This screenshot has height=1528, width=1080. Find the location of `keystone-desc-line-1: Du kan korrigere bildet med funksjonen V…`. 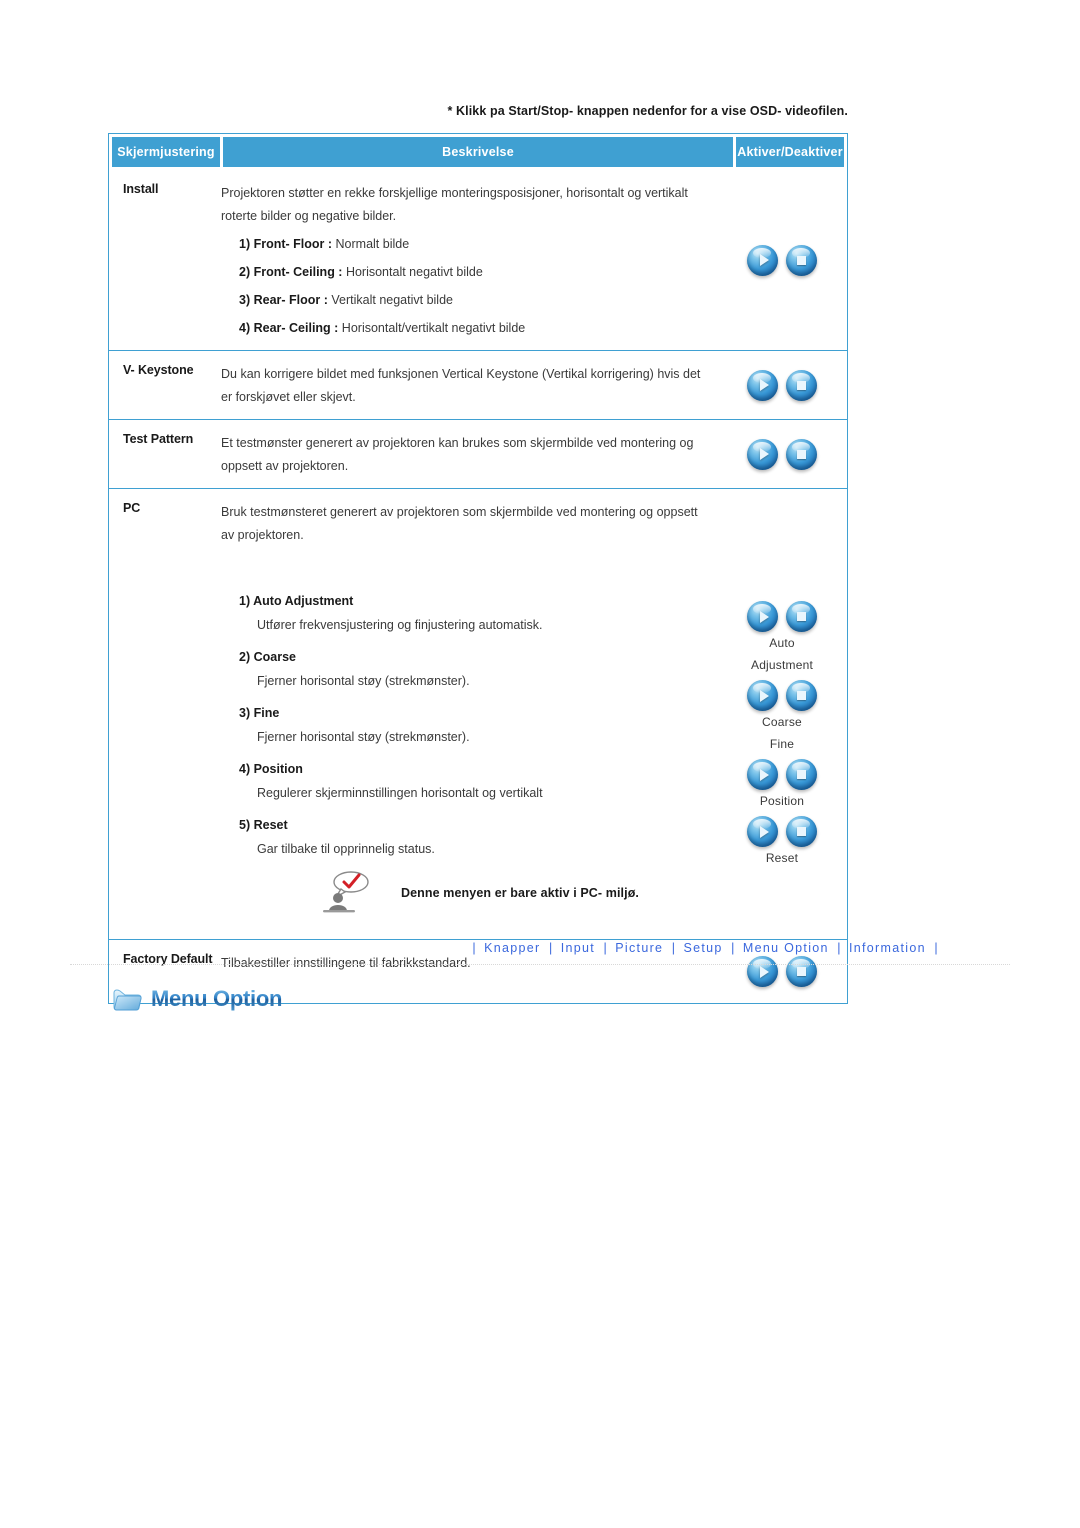

keystone-desc-line-1: Du kan korrigere bildet med funksjonen V… is located at coordinates (461, 374).